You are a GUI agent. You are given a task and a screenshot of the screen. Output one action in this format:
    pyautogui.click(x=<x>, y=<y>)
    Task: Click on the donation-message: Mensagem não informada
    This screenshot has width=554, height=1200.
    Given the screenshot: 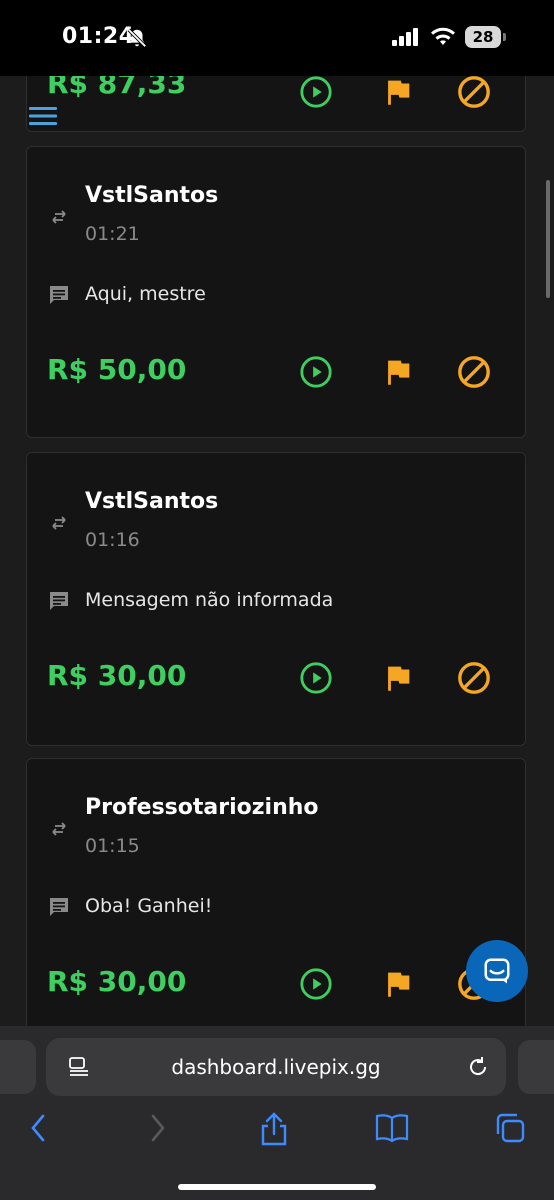 What is the action you would take?
    pyautogui.click(x=209, y=600)
    